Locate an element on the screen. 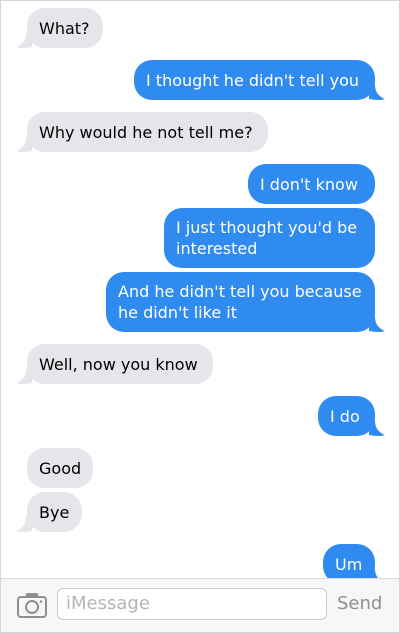  message-text: Good is located at coordinates (60, 468).